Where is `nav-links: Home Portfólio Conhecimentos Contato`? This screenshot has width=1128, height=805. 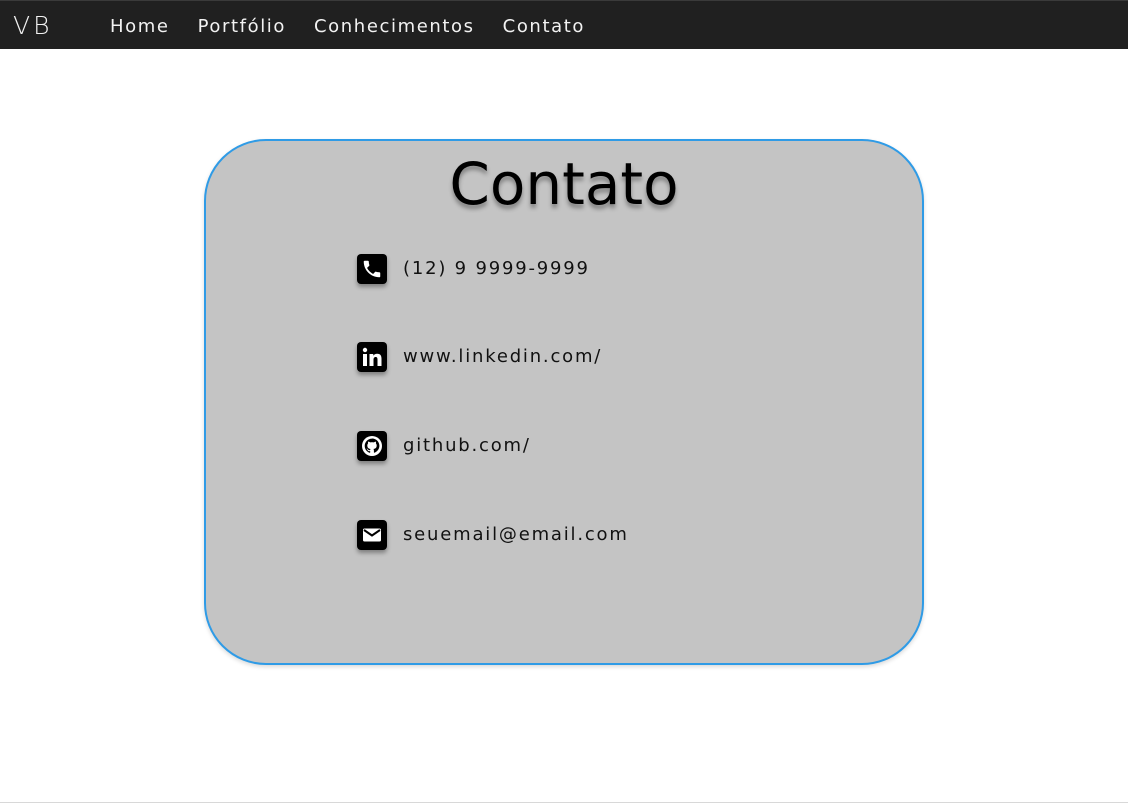 nav-links: Home Portfólio Conhecimentos Contato is located at coordinates (361, 27).